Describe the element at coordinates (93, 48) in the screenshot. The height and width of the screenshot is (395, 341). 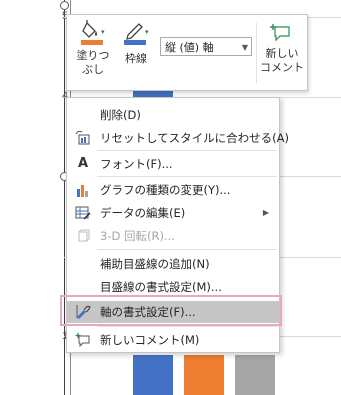
I see `fill-button: ▾ 塗りつ ぶし` at that location.